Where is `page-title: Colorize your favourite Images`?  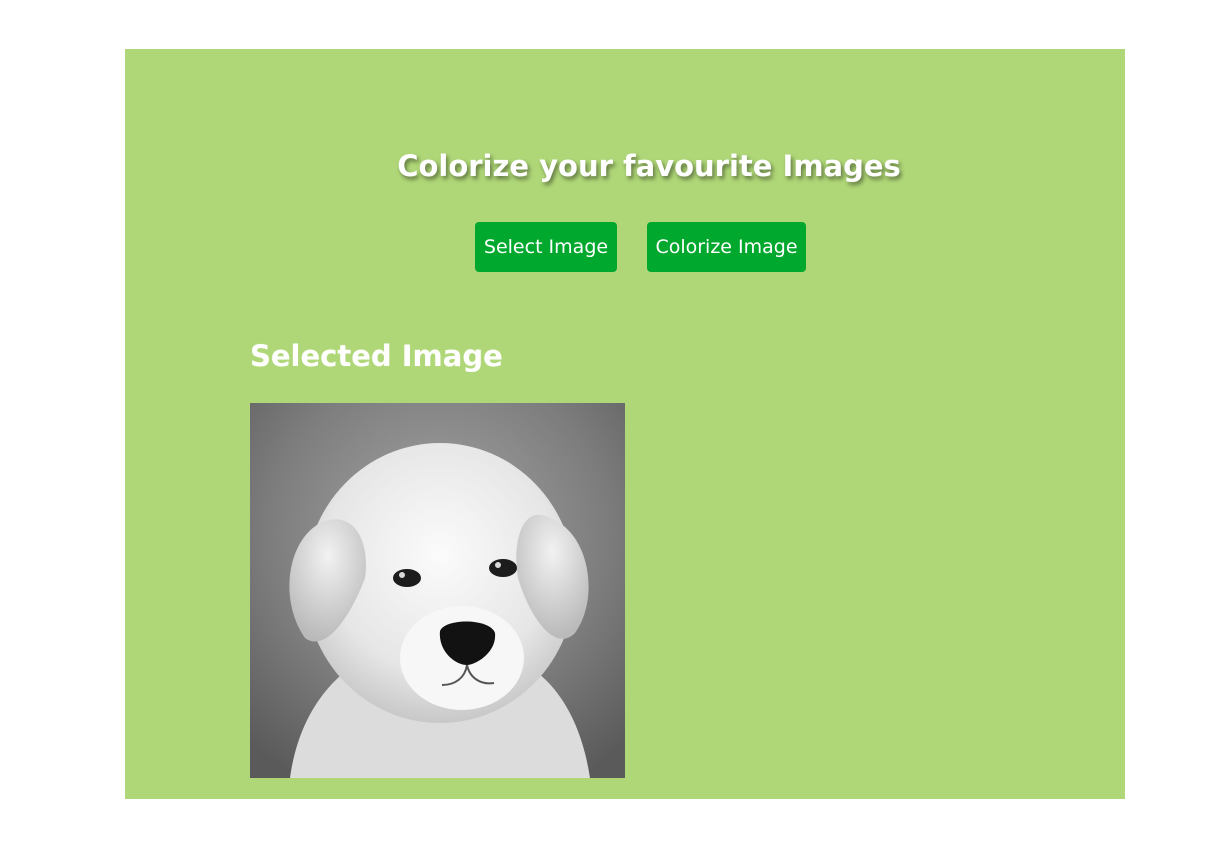
page-title: Colorize your favourite Images is located at coordinates (649, 166).